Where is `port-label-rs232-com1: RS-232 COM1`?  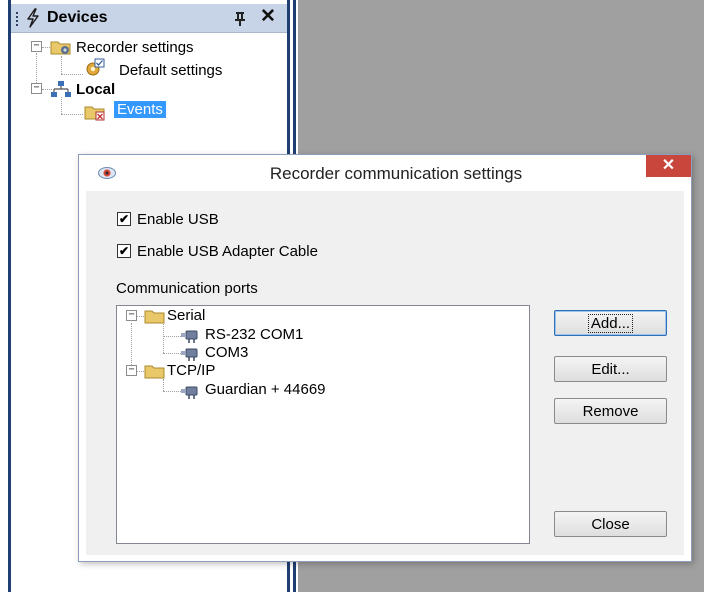 port-label-rs232-com1: RS-232 COM1 is located at coordinates (254, 334).